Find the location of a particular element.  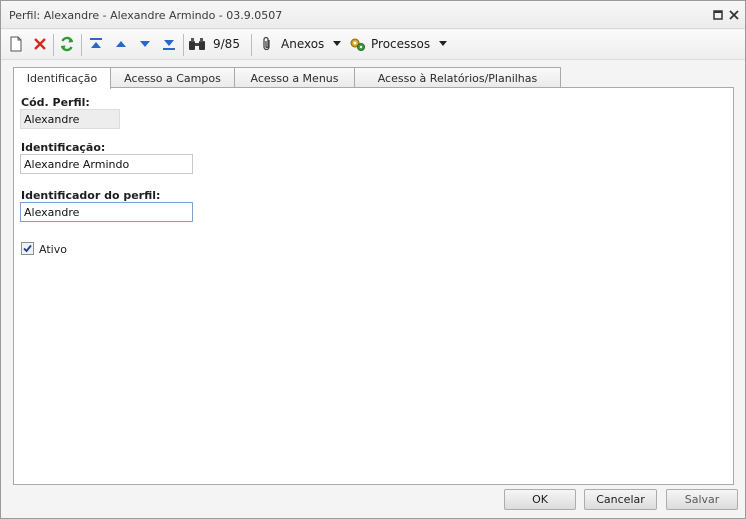

ativo-checkbox is located at coordinates (27, 248).